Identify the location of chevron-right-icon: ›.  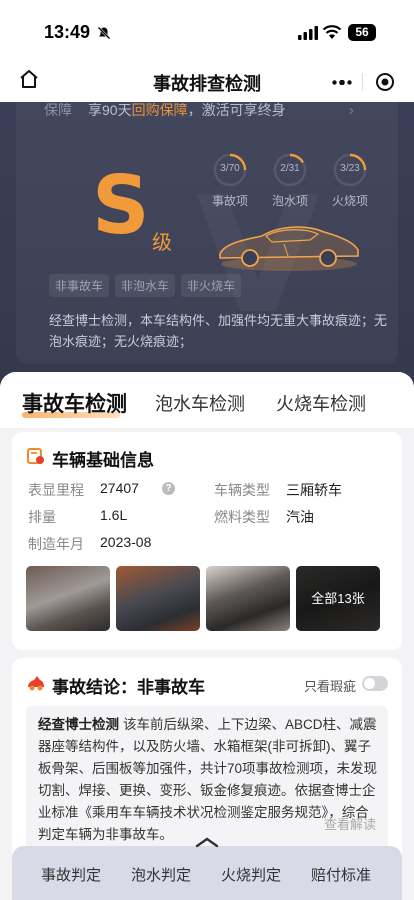
(351, 111).